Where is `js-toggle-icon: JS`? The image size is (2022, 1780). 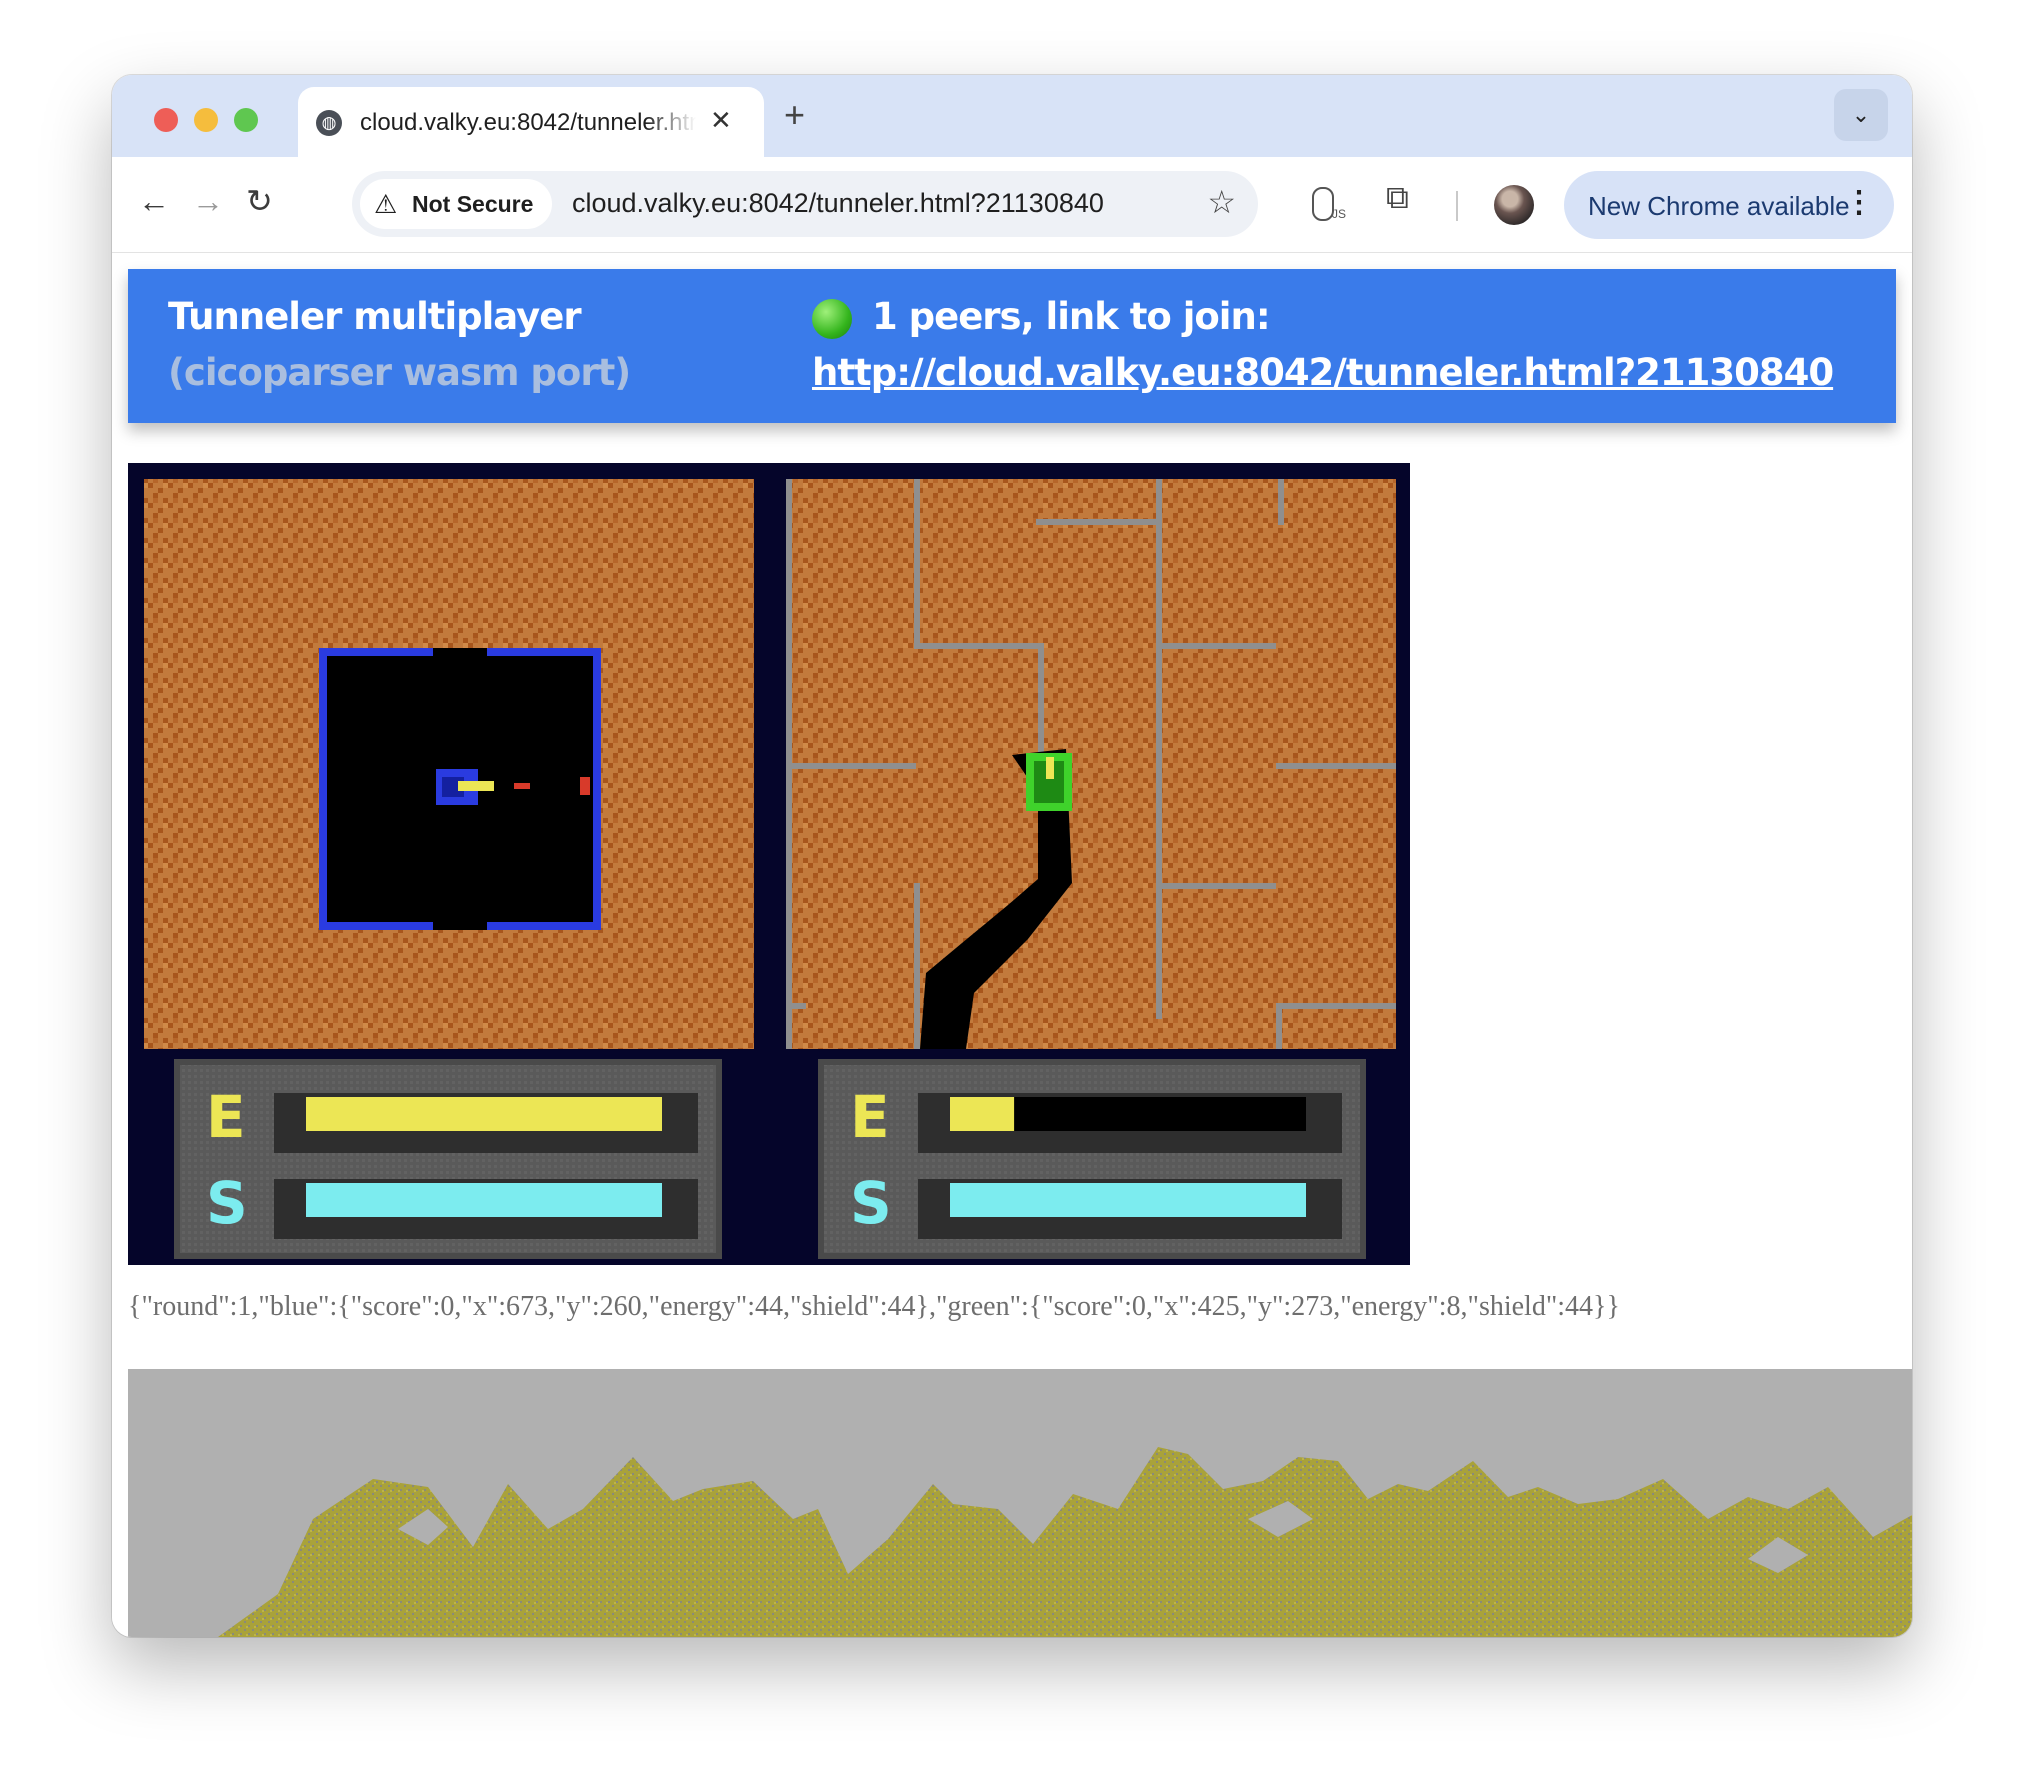
js-toggle-icon: JS is located at coordinates (1329, 205).